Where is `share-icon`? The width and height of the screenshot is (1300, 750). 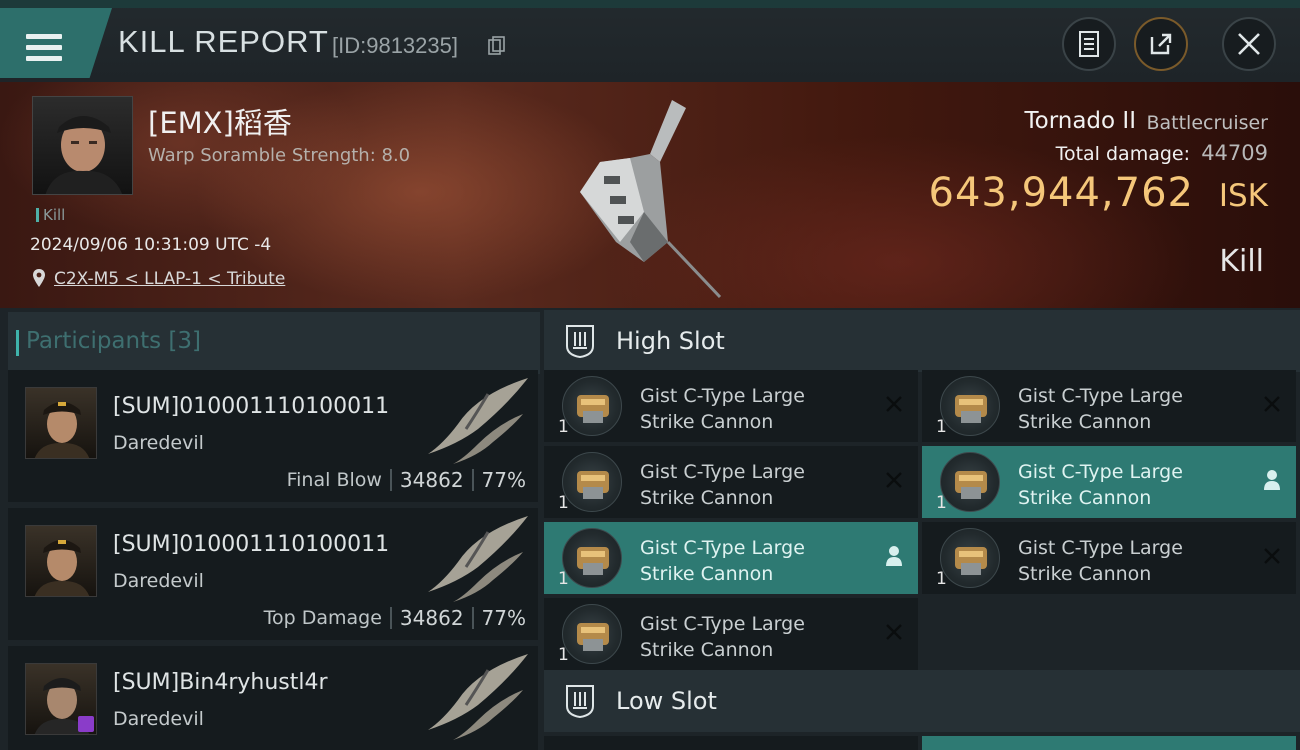 share-icon is located at coordinates (1161, 44).